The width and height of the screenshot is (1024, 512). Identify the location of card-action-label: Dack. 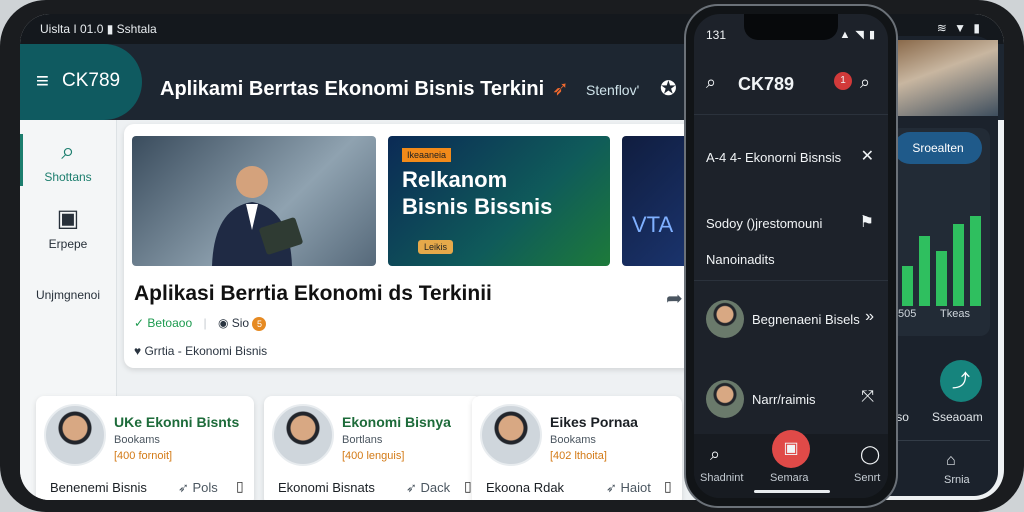
(435, 487).